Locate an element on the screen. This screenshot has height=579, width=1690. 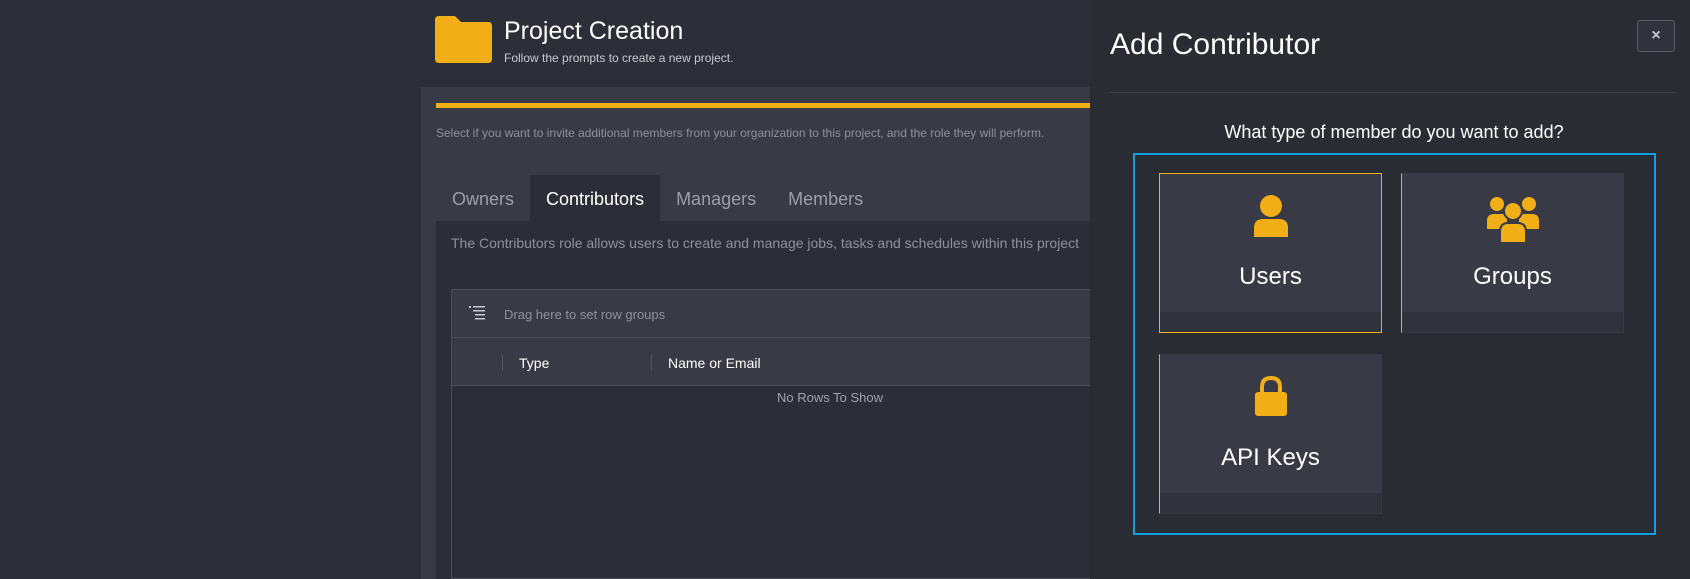
groups-option-card: Groups is located at coordinates (1512, 253).